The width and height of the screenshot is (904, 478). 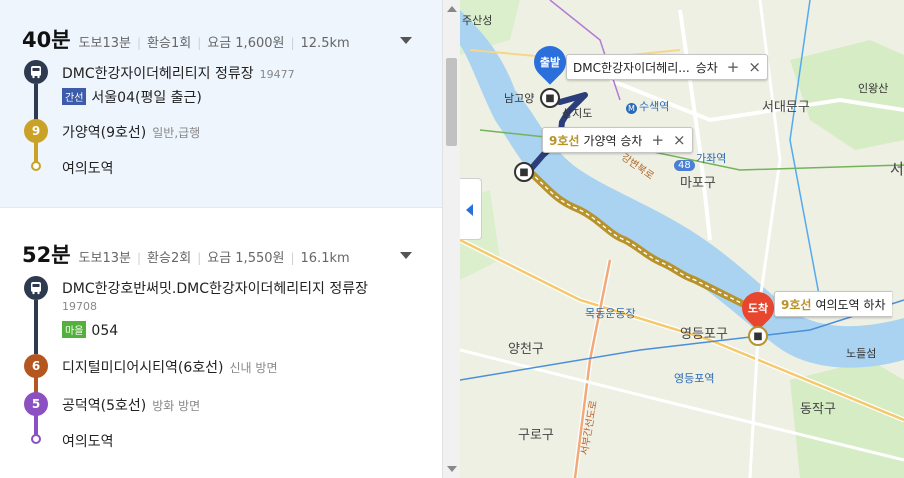 What do you see at coordinates (36, 404) in the screenshot?
I see `line5-icon: 5` at bounding box center [36, 404].